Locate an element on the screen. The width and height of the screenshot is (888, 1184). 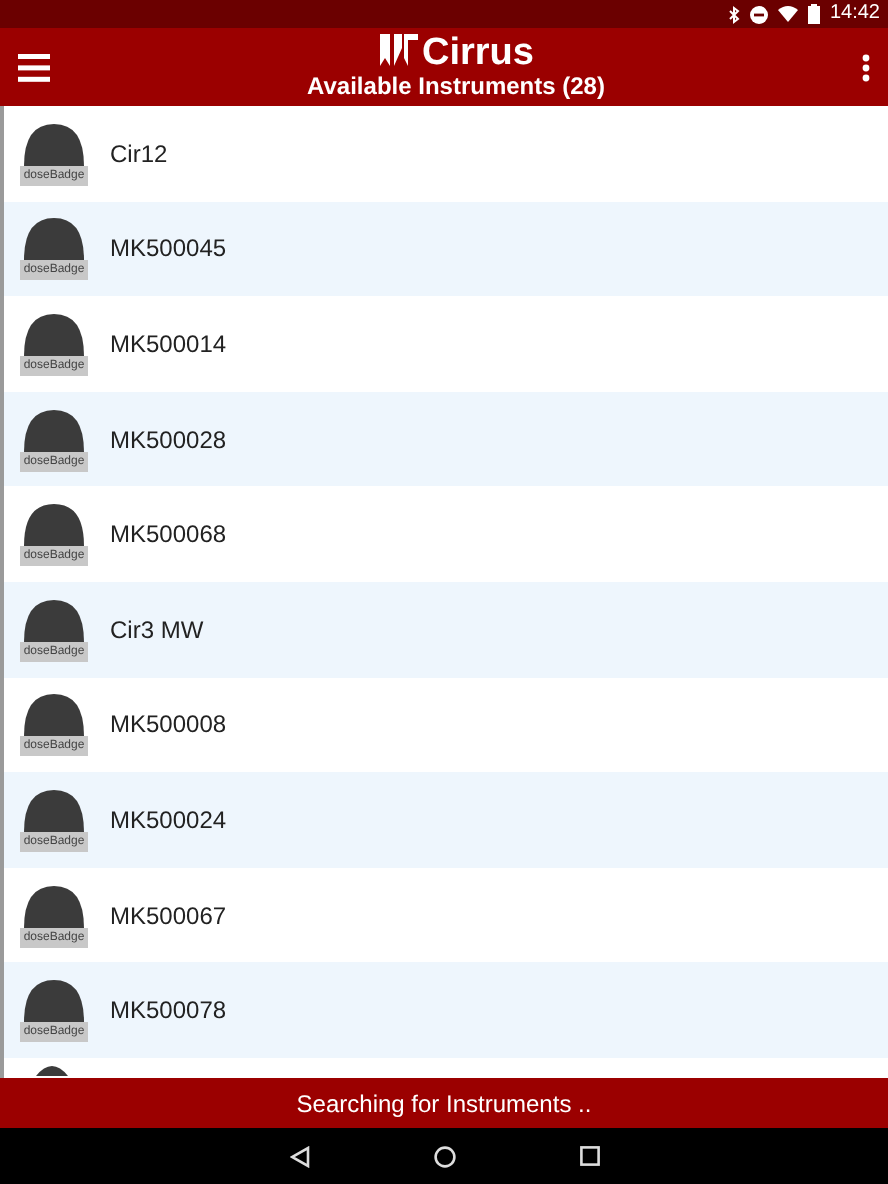
status-time: 14:42 is located at coordinates (854, 14).